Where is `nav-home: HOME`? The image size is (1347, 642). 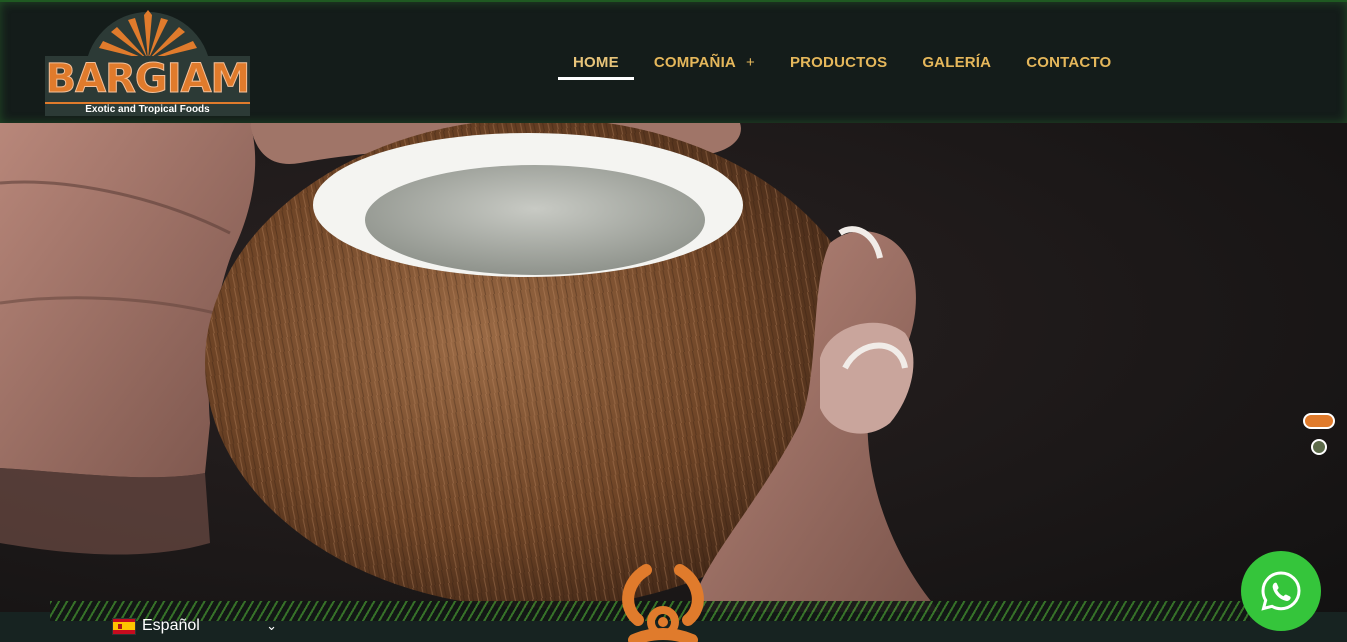 nav-home: HOME is located at coordinates (596, 62).